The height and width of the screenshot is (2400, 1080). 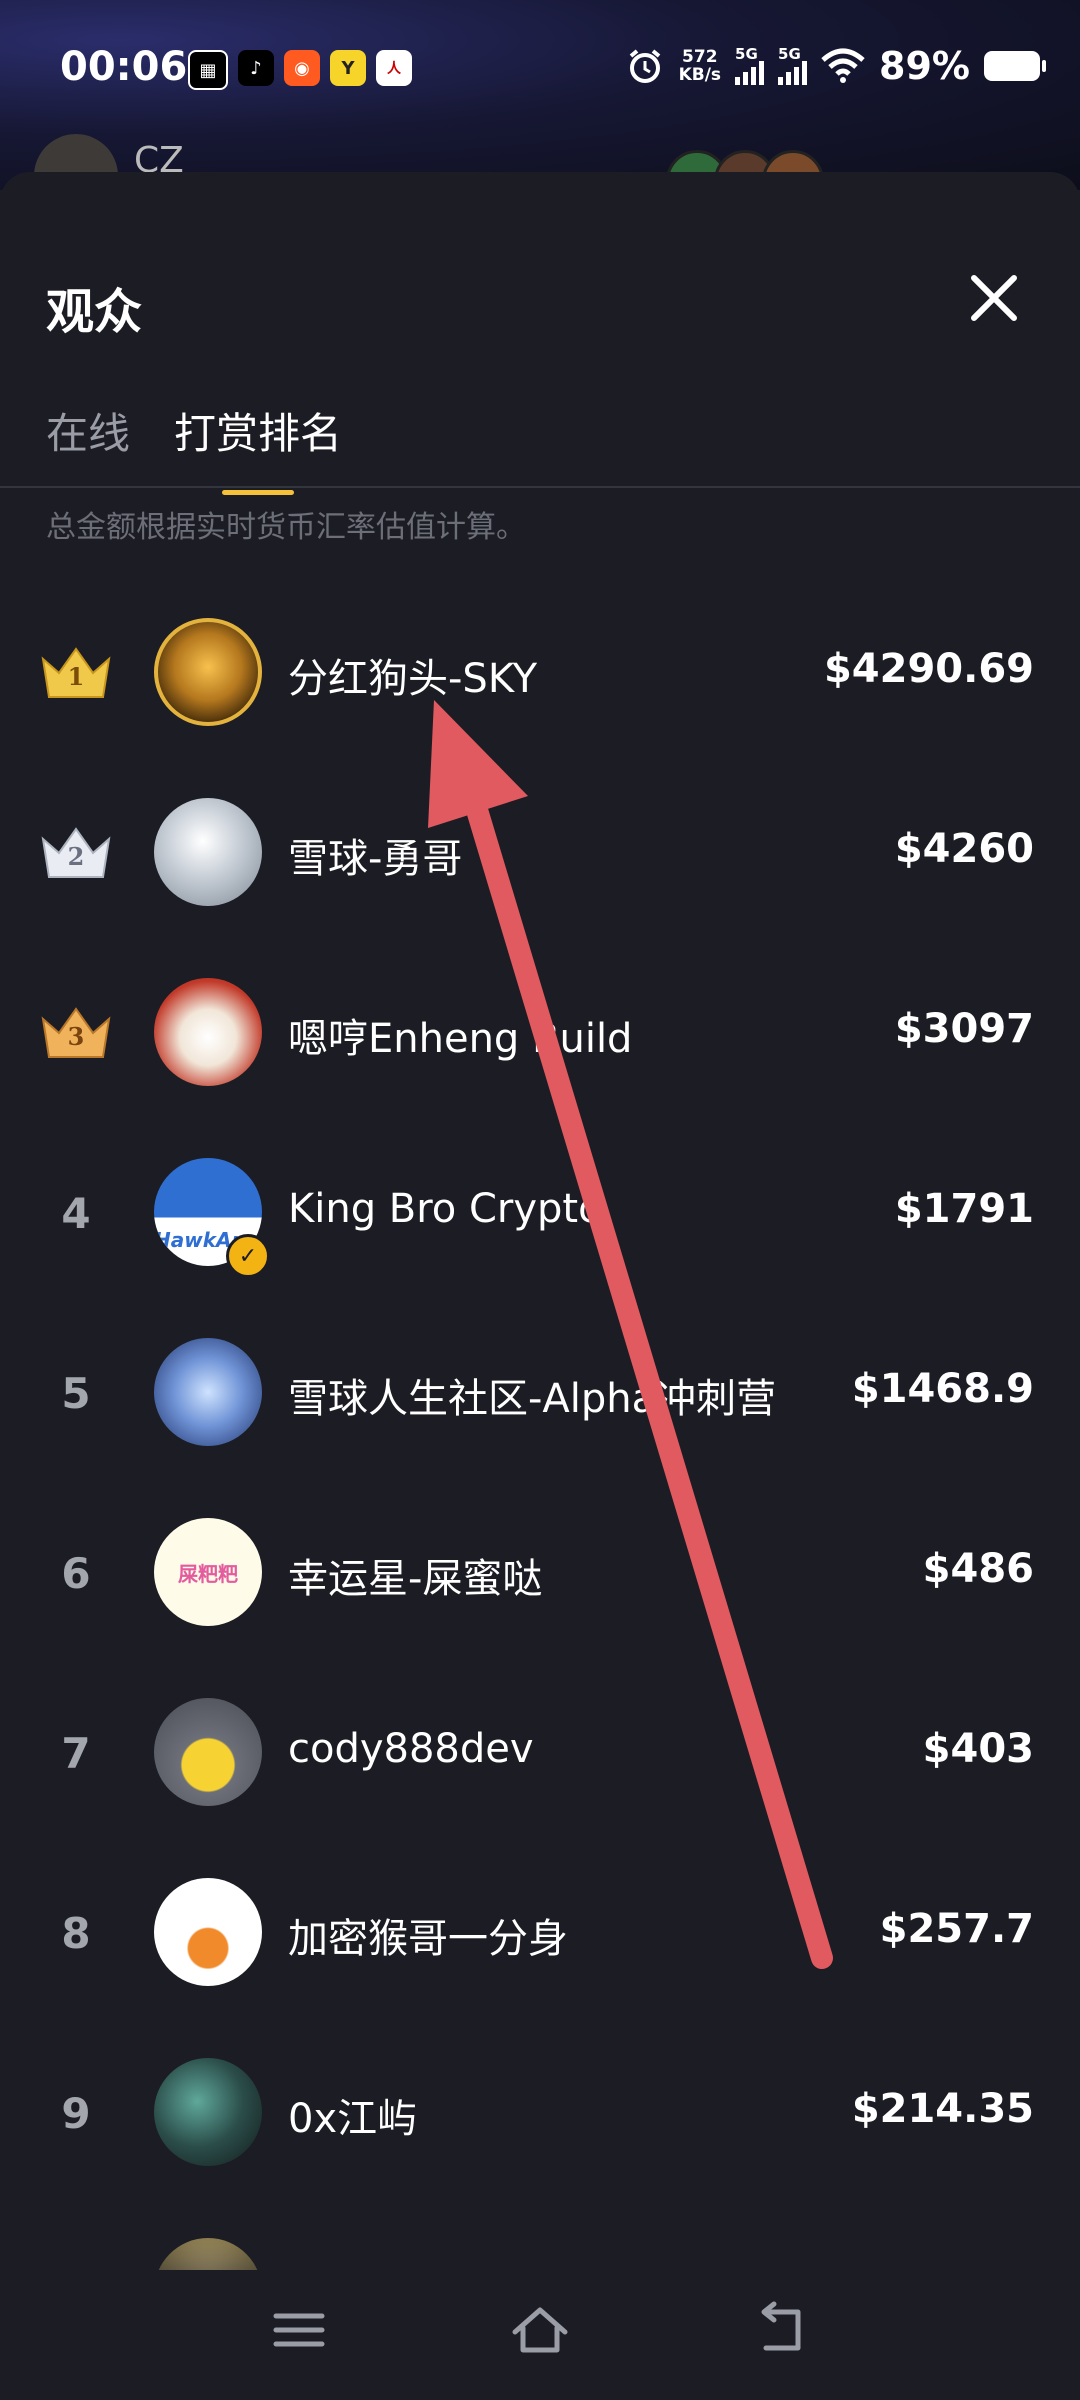 I want to click on home-icon, so click(x=540, y=2330).